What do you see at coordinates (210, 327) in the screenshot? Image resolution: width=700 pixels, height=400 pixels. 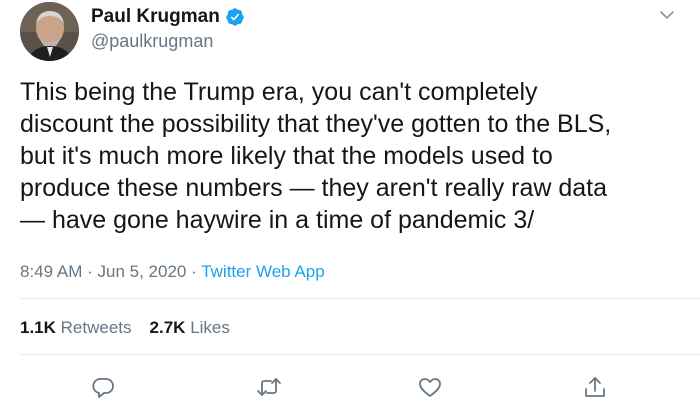 I see `likes-label: Likes` at bounding box center [210, 327].